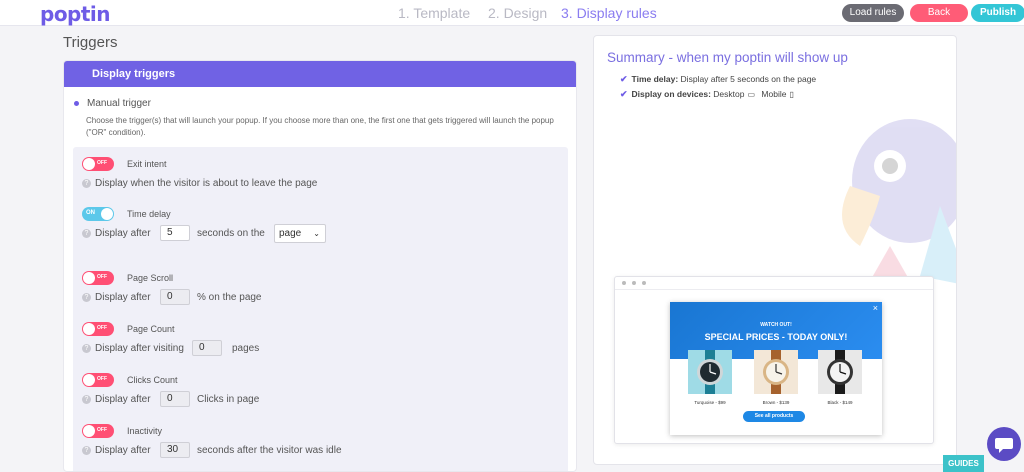 The image size is (1024, 472). I want to click on step-design: 2. Design, so click(517, 13).